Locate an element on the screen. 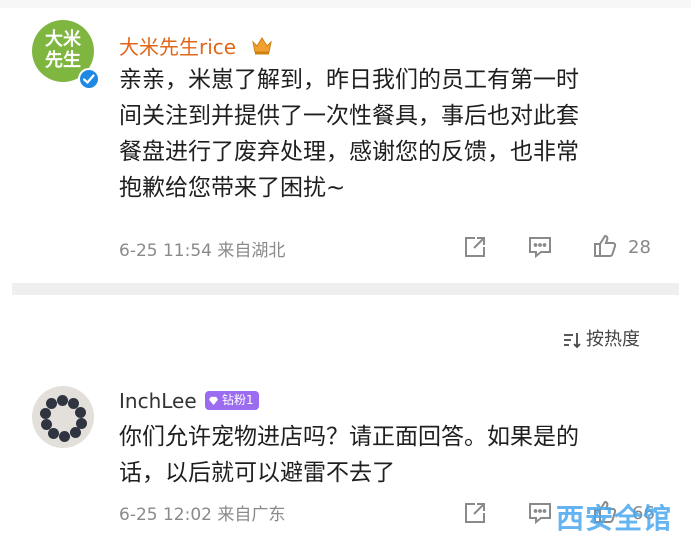 The width and height of the screenshot is (691, 537). comment-meta: 6-25 12:02 来自广东 is located at coordinates (202, 515).